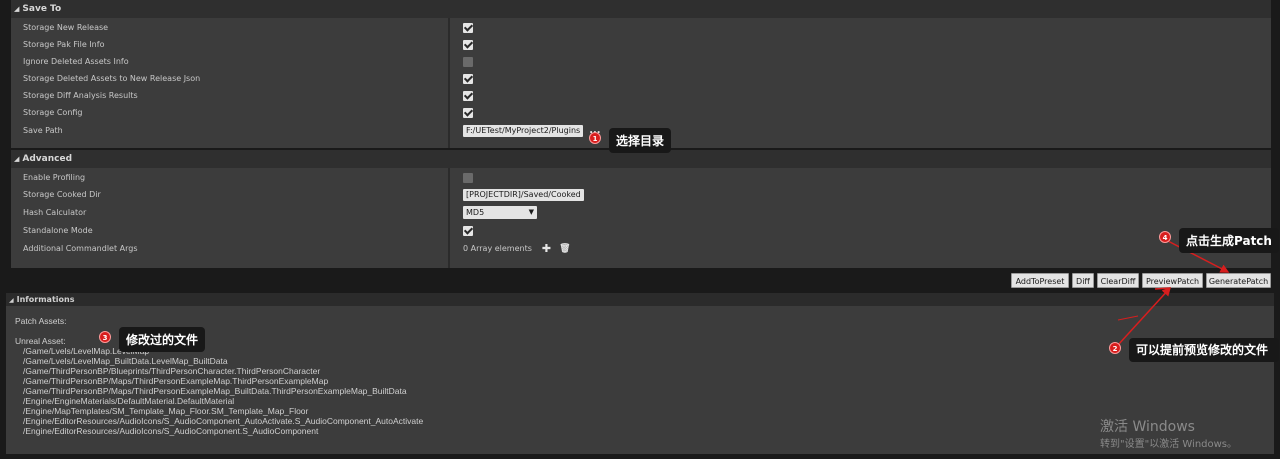 This screenshot has height=459, width=1280. Describe the element at coordinates (641, 112) in the screenshot. I see `row-storage-config: Storage Config` at that location.